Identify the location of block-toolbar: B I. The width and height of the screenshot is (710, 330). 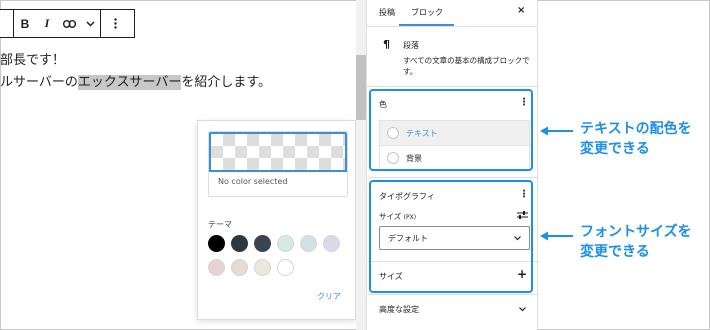
(67, 23).